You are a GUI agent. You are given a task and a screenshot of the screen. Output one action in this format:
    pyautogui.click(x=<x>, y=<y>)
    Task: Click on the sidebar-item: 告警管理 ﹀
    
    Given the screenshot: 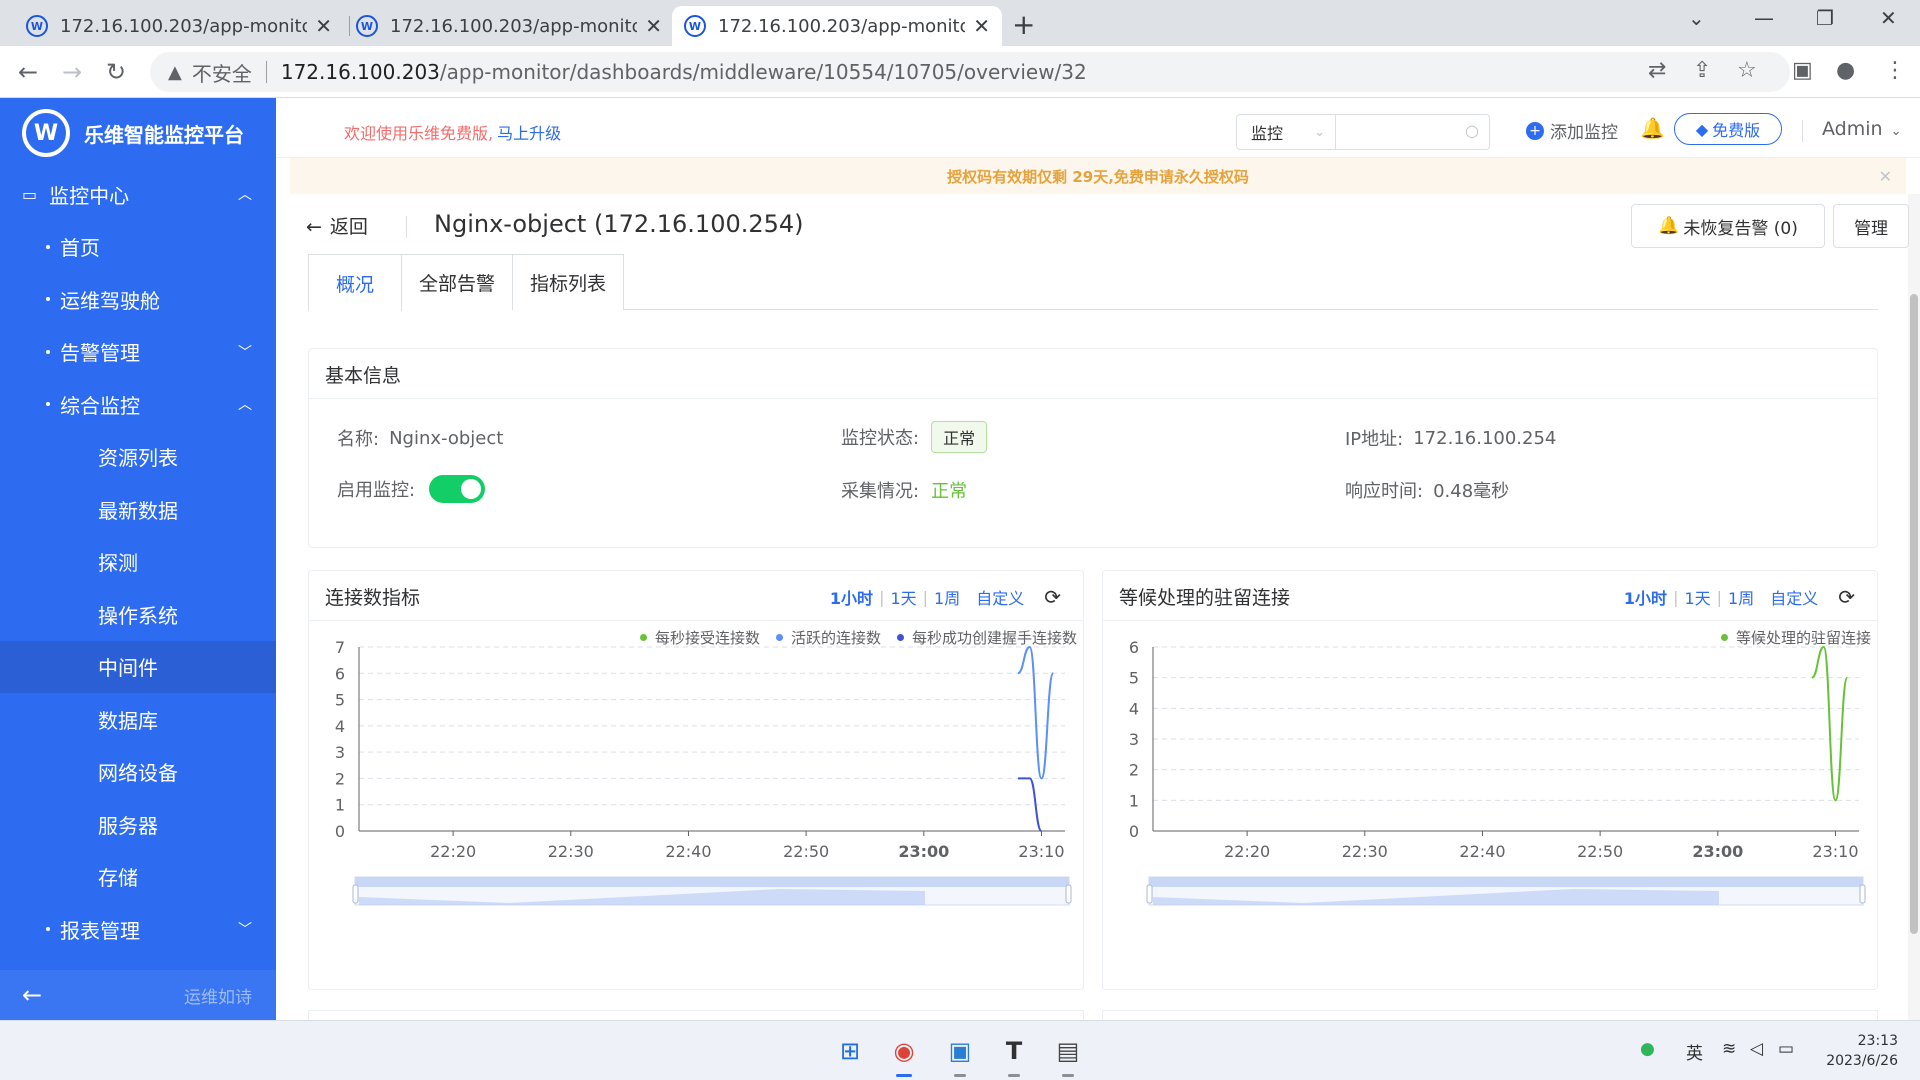 What is the action you would take?
    pyautogui.click(x=138, y=352)
    